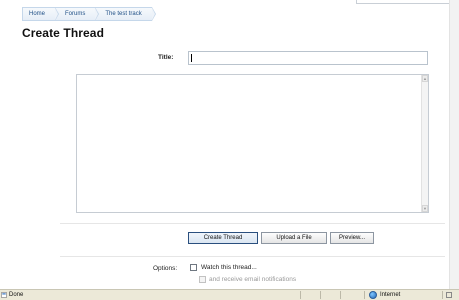 The height and width of the screenshot is (300, 459). Describe the element at coordinates (390, 295) in the screenshot. I see `security-zone-text: Internet` at that location.